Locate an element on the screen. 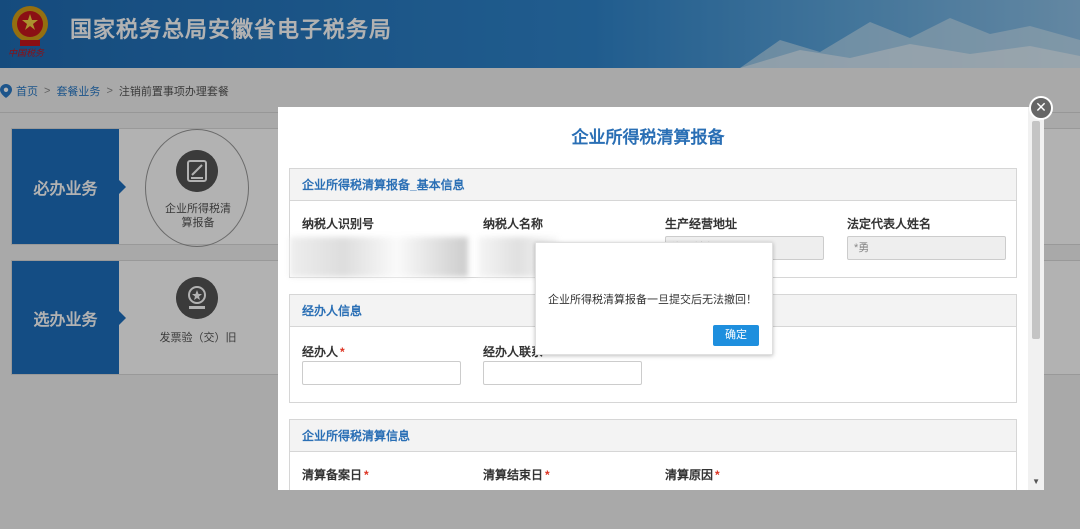  scrollbar-thumb is located at coordinates (1036, 230).